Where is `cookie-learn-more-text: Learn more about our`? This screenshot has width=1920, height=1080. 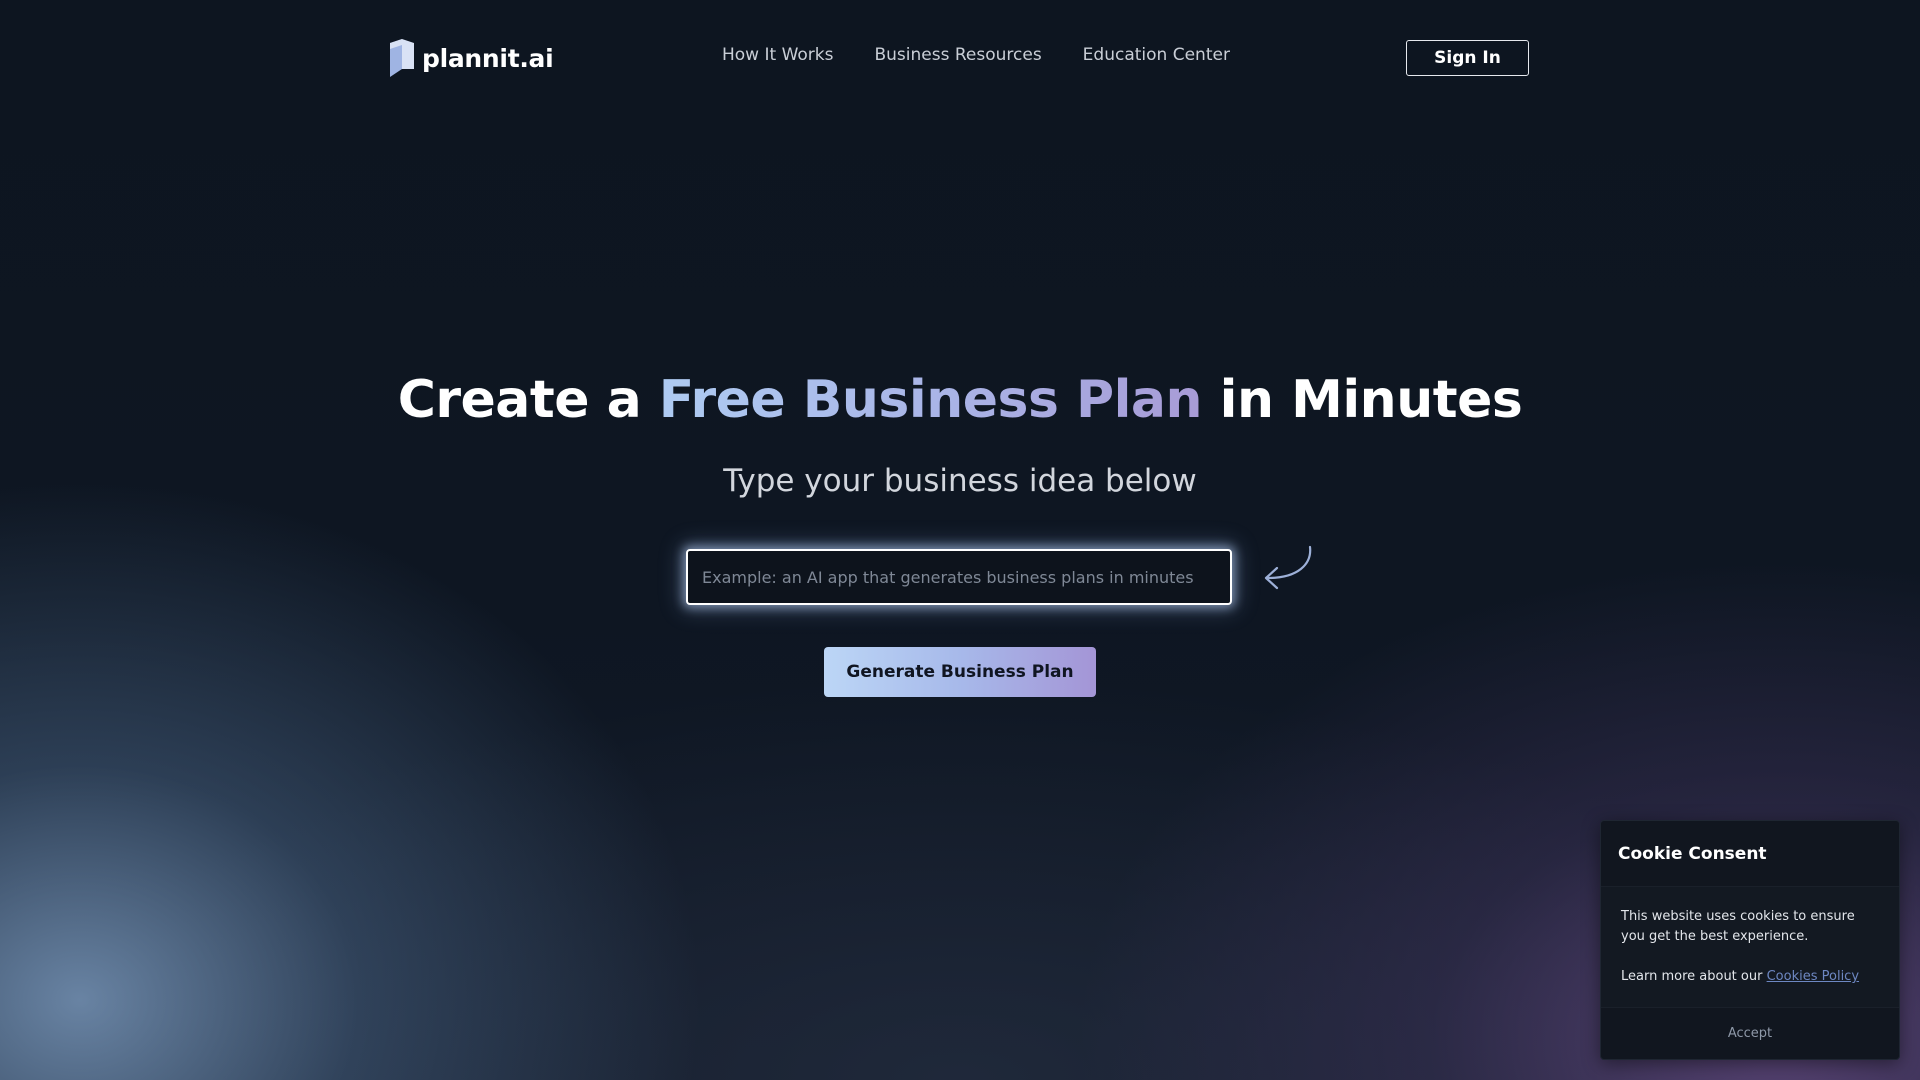
cookie-learn-more-text: Learn more about our is located at coordinates (1694, 976).